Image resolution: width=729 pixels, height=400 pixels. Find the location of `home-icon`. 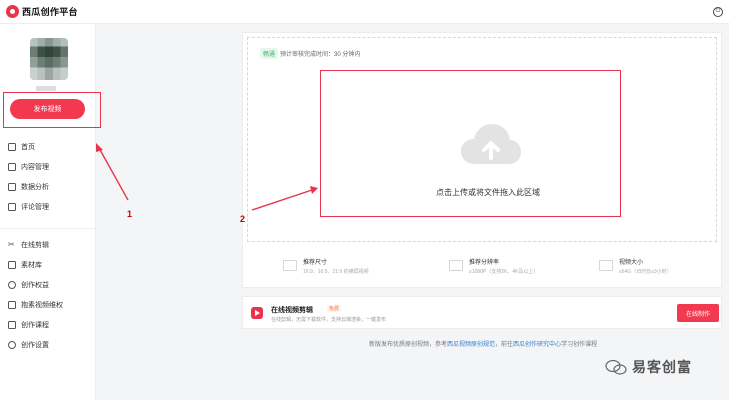

home-icon is located at coordinates (12, 147).